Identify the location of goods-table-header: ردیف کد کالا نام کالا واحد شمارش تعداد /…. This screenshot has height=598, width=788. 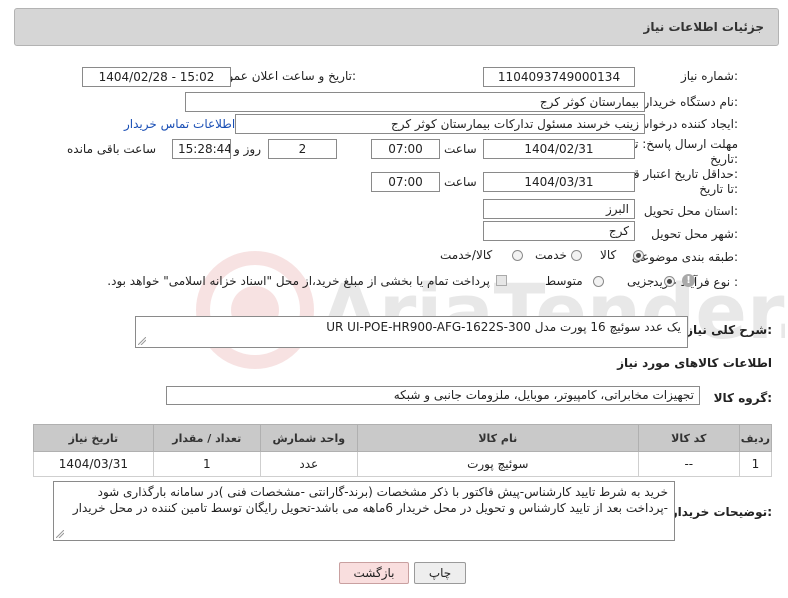
(403, 438).